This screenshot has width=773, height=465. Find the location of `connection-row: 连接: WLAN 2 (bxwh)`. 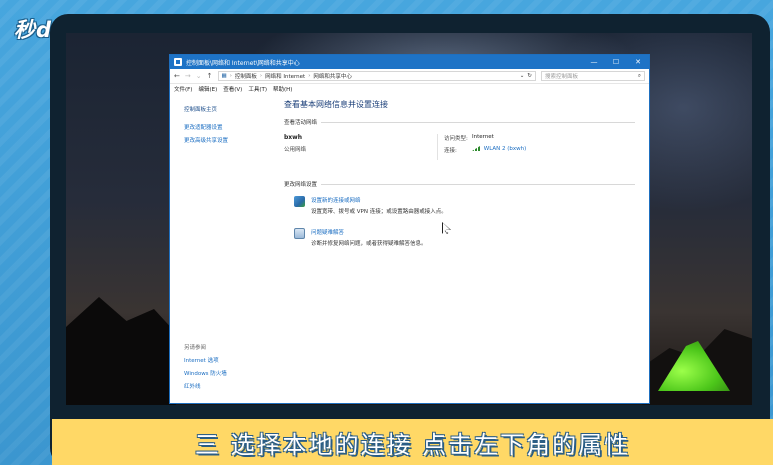

connection-row: 连接: WLAN 2 (bxwh) is located at coordinates (485, 150).